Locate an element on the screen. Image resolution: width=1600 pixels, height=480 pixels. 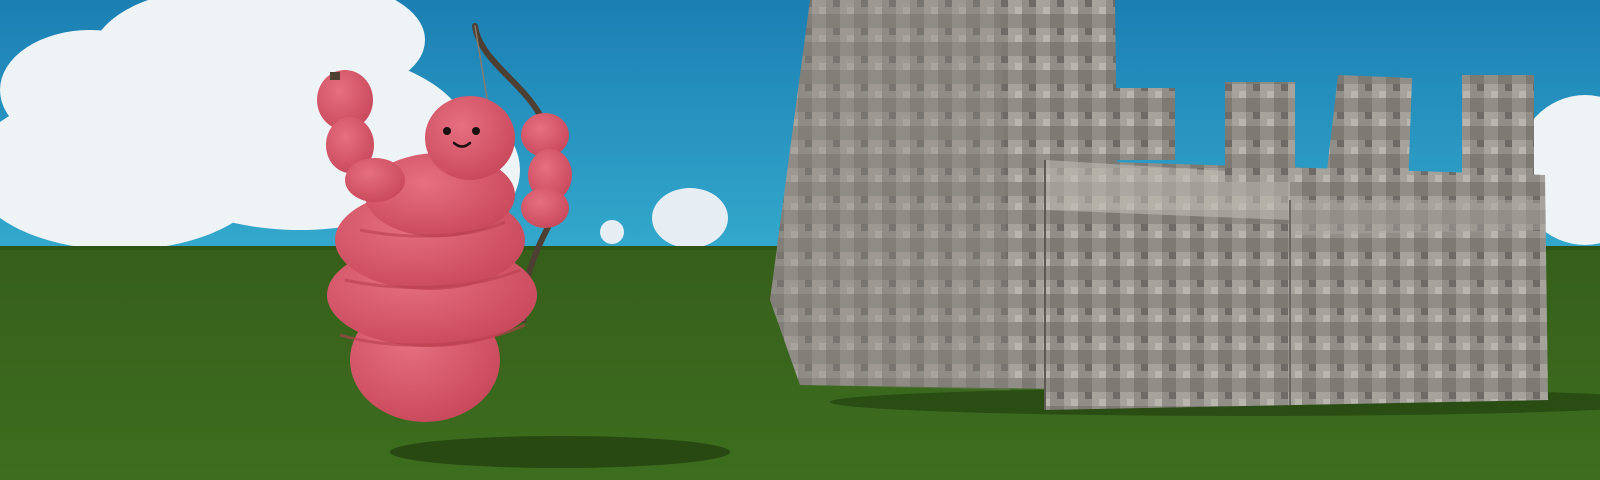
character-shadow is located at coordinates (560, 452).